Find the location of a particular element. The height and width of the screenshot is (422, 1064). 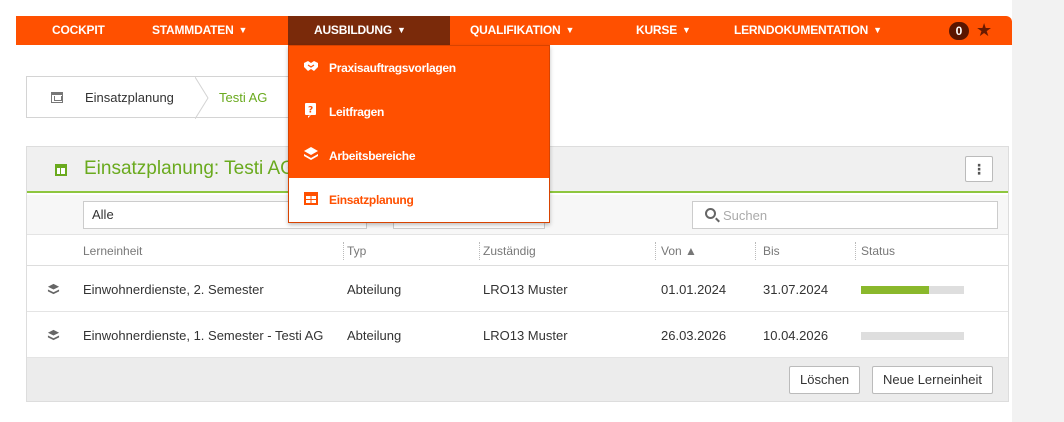

column-bis: Bis is located at coordinates (771, 251).